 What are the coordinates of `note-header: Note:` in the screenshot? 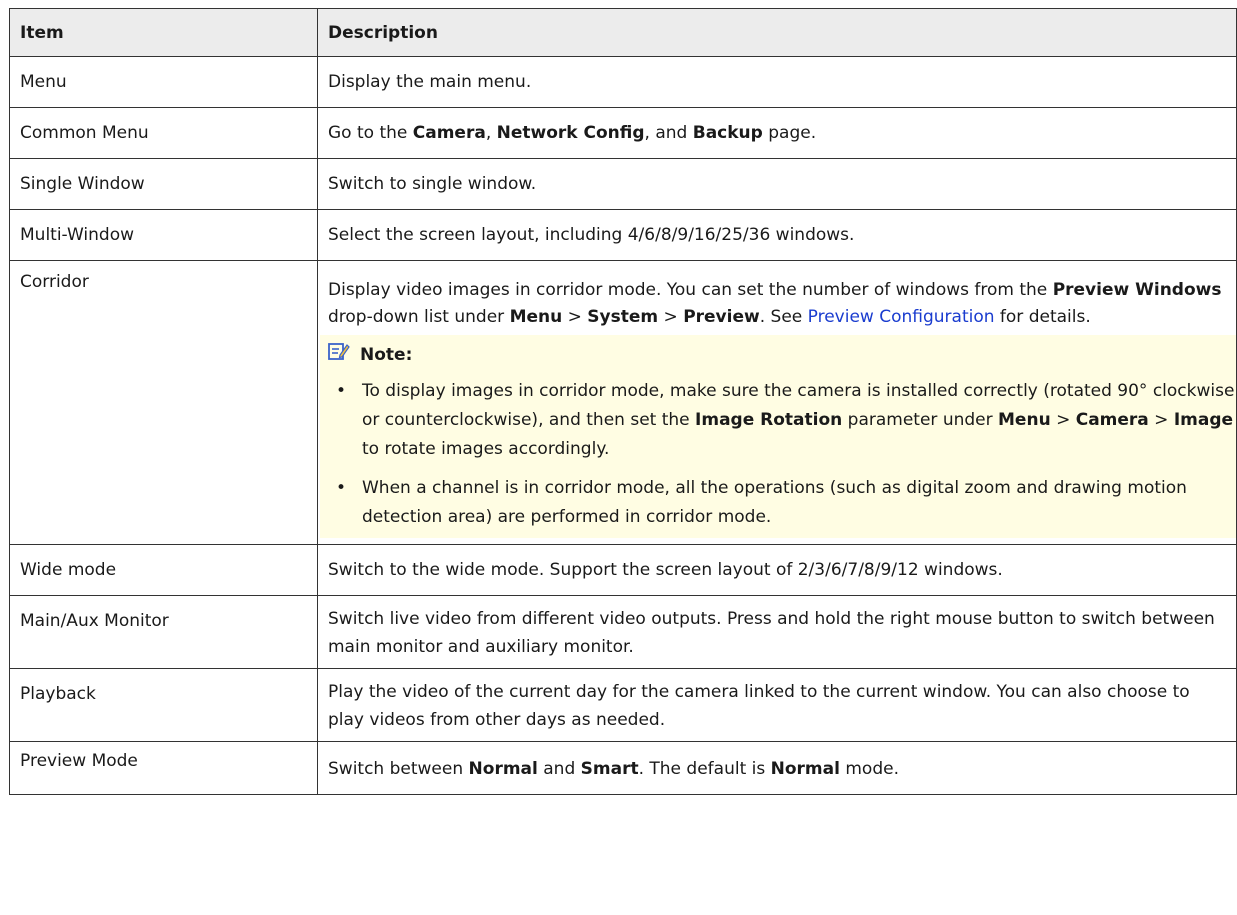 It's located at (782, 355).